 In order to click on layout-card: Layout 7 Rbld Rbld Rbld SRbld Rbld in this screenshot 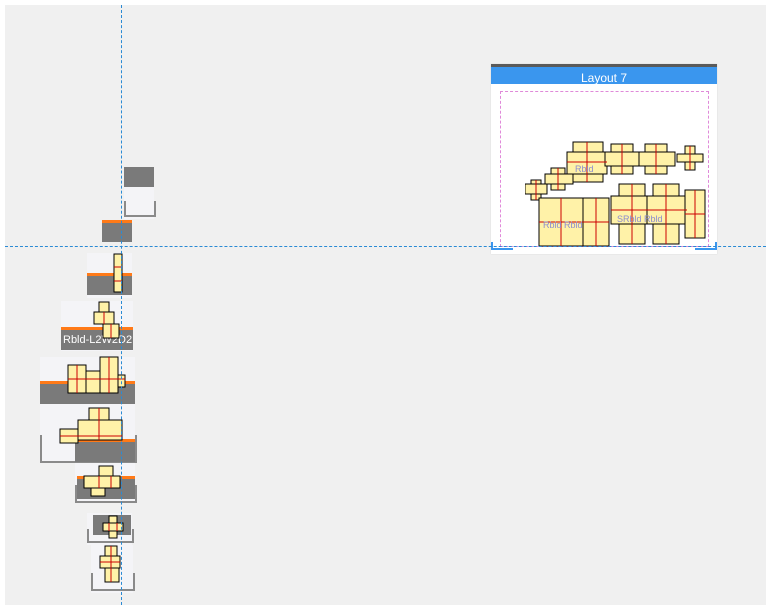, I will do `click(604, 159)`.